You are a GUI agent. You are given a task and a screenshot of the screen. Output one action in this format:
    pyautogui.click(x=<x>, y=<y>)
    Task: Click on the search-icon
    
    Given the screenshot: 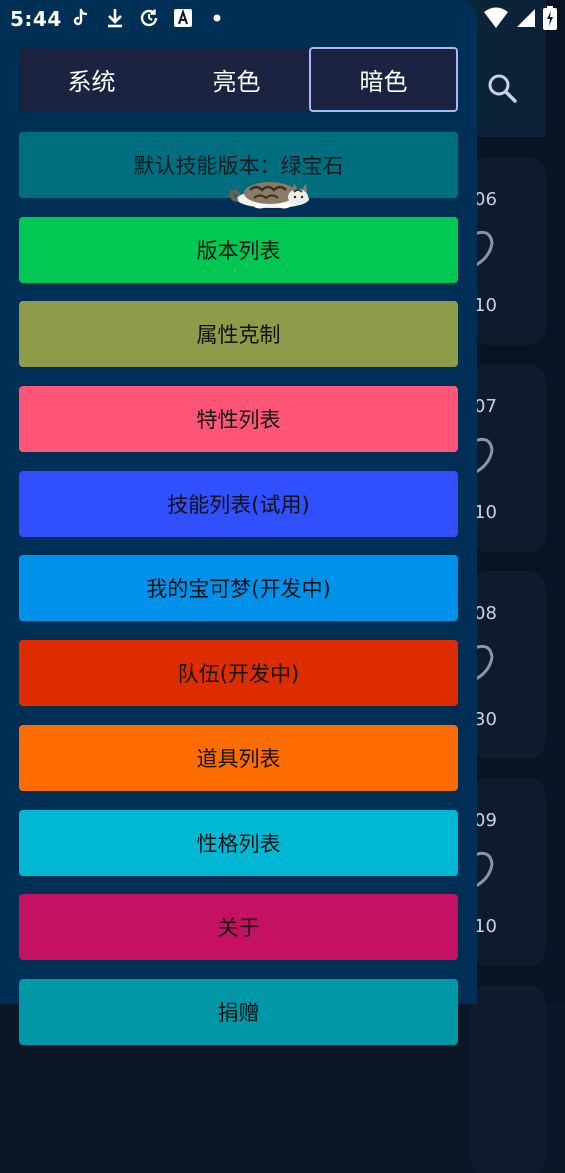 What is the action you would take?
    pyautogui.click(x=502, y=88)
    